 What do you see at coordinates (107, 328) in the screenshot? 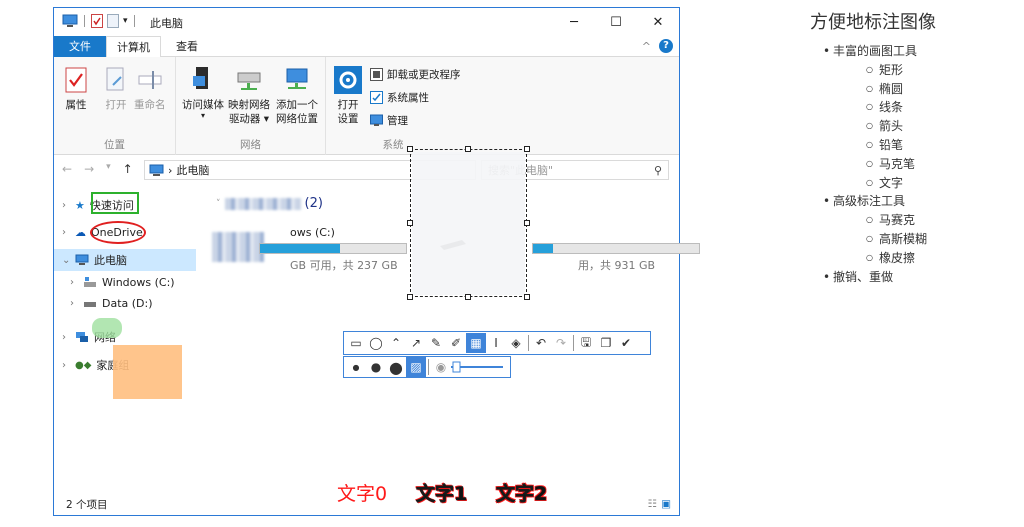
I see `marker-annotation` at bounding box center [107, 328].